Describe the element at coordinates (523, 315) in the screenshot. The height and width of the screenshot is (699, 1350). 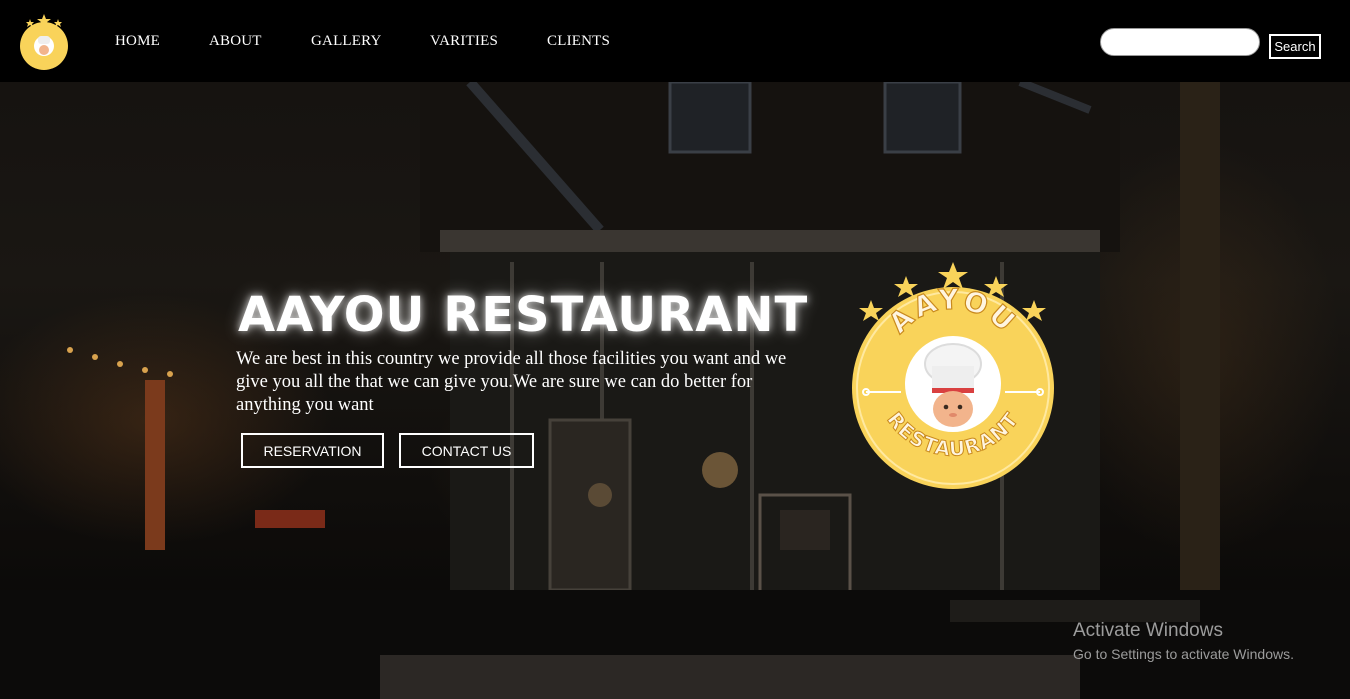
I see `hero-title: AAYOU RESTAURANT` at that location.